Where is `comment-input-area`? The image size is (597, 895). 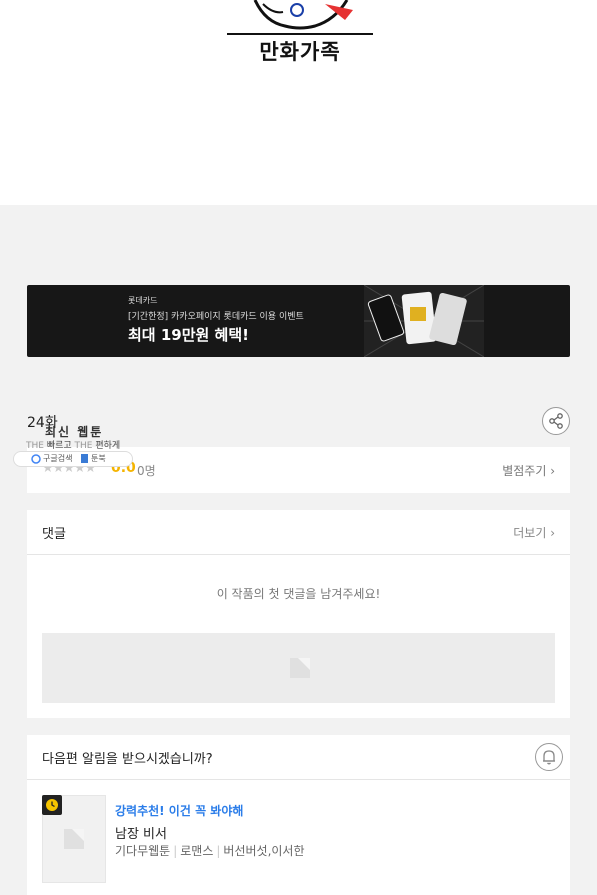 comment-input-area is located at coordinates (298, 668).